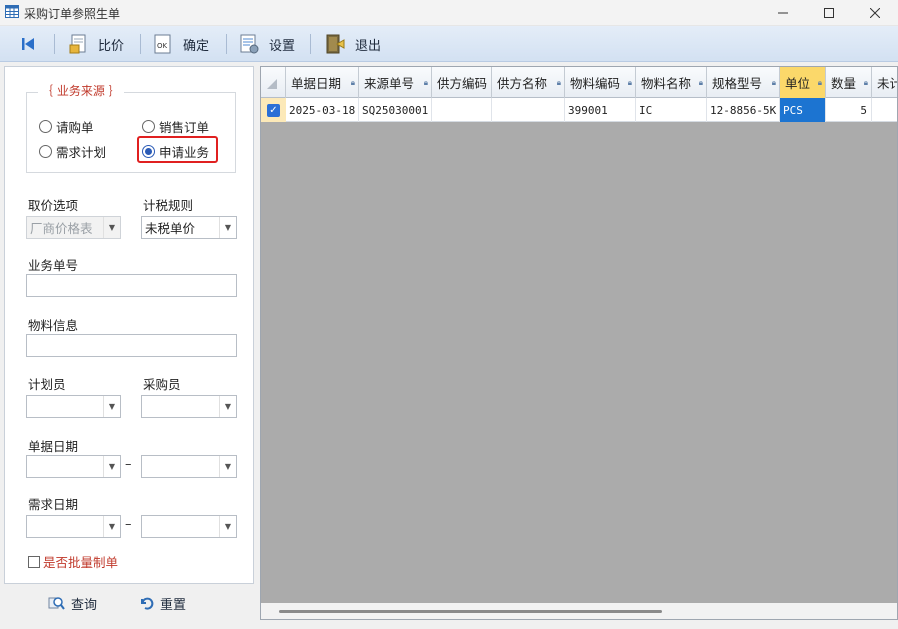  What do you see at coordinates (75, 127) in the screenshot?
I see `radio-label: 请购单` at bounding box center [75, 127].